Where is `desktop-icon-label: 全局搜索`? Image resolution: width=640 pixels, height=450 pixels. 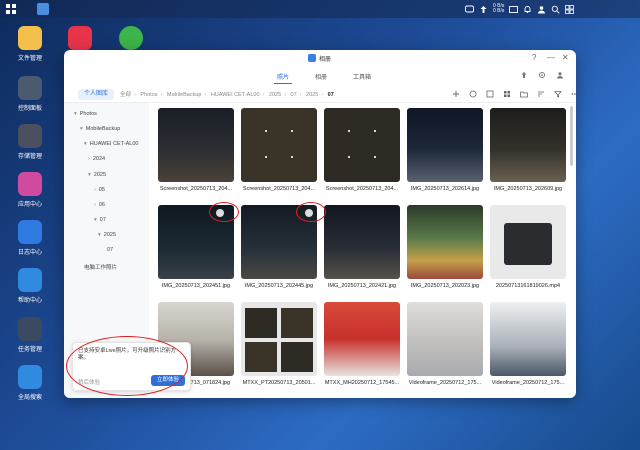 desktop-icon-label: 全局搜索 is located at coordinates (29, 398).